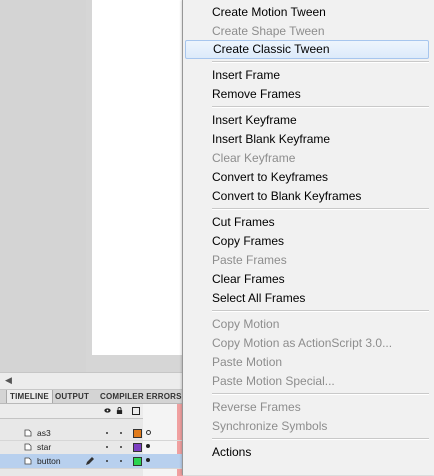  I want to click on menu-item-select-all-frames: Select All Frames, so click(307, 298).